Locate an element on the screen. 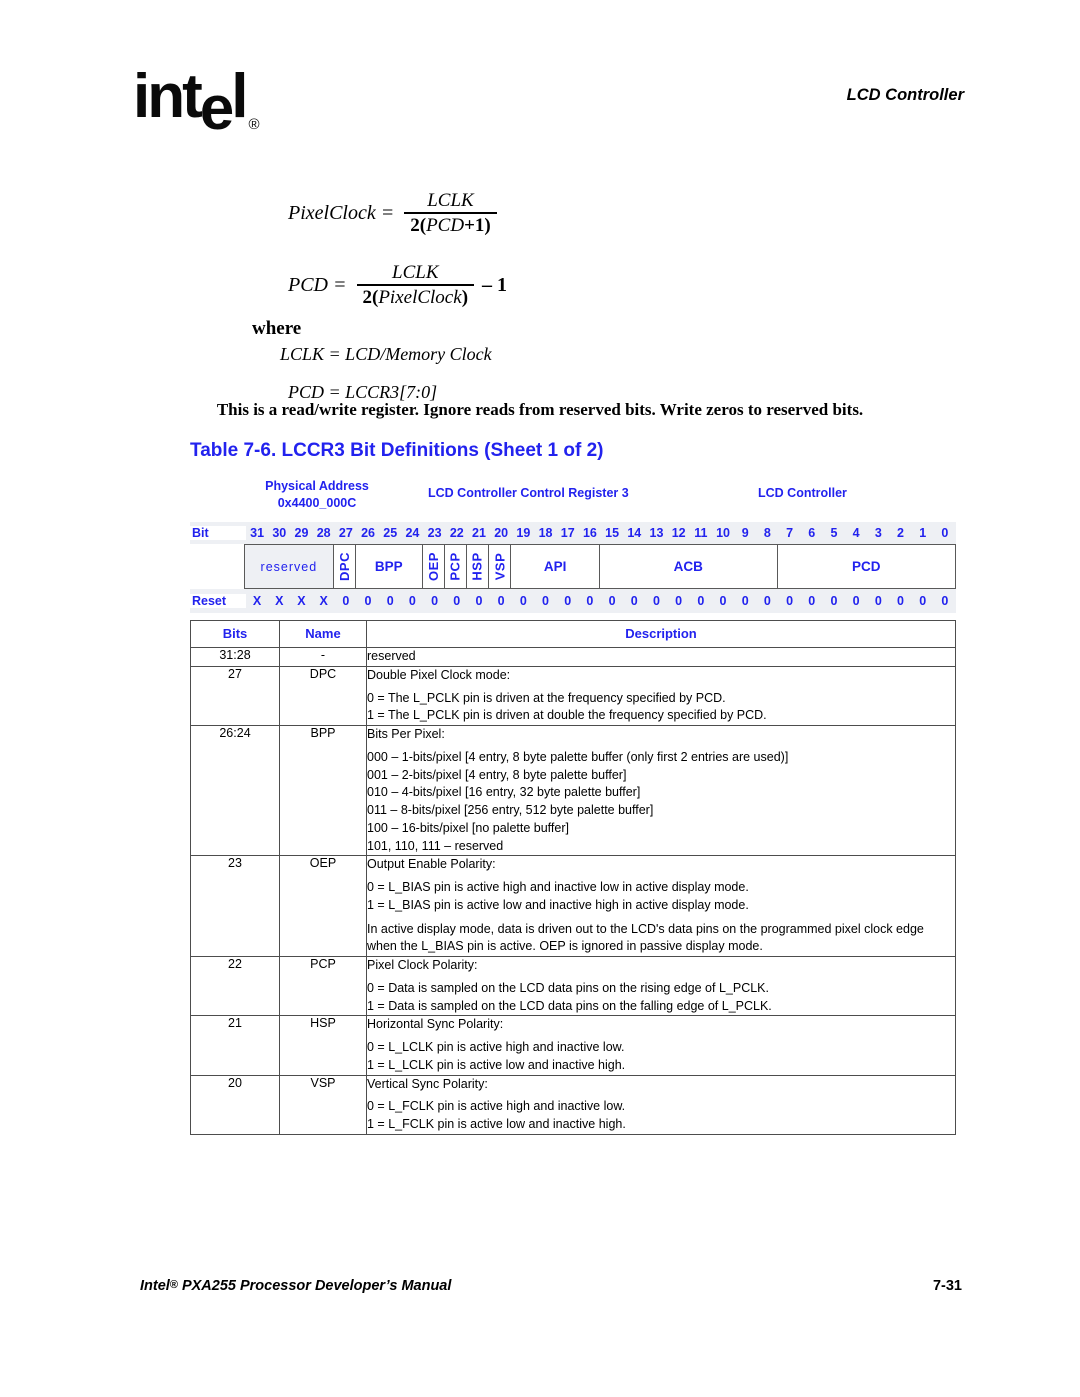 The width and height of the screenshot is (1080, 1397). equation-pcd-trailing: – 1 is located at coordinates (495, 284).